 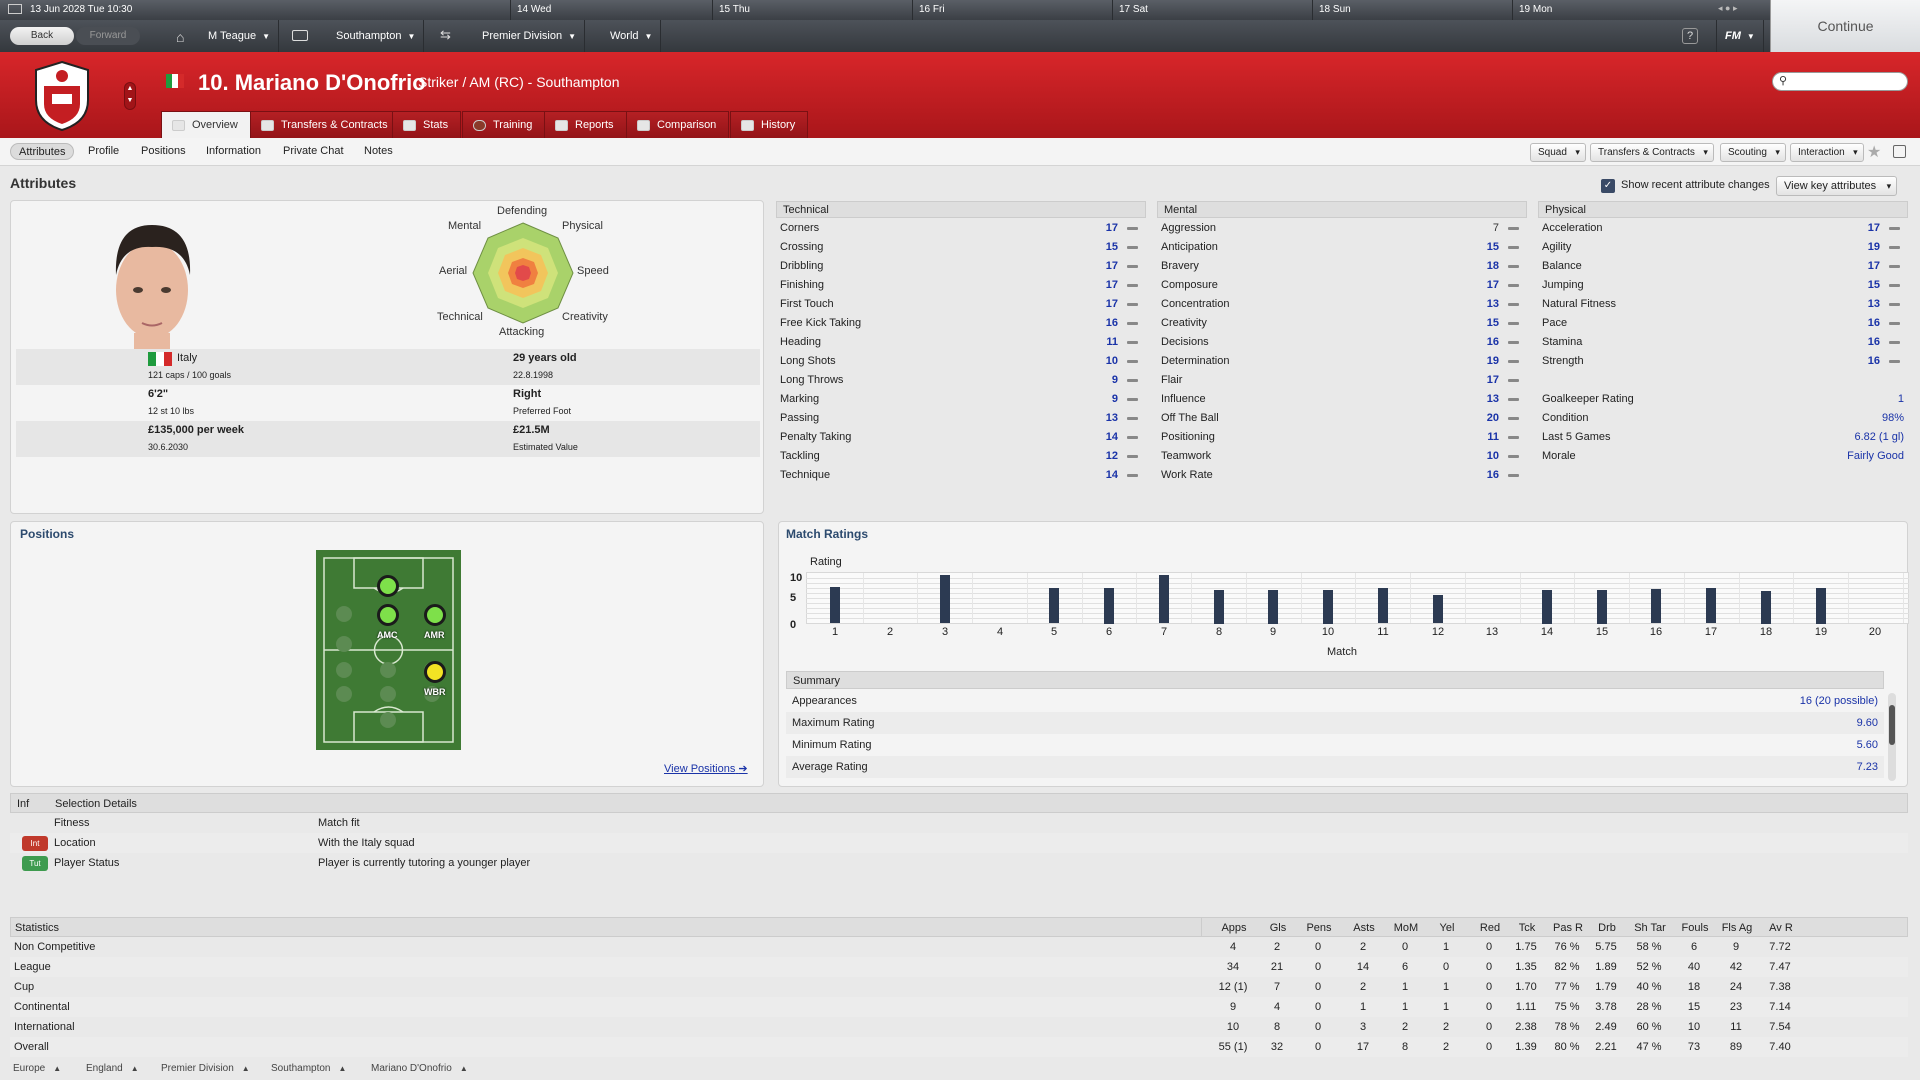 I want to click on statistics-column-header: Fls Ag, so click(x=1737, y=928).